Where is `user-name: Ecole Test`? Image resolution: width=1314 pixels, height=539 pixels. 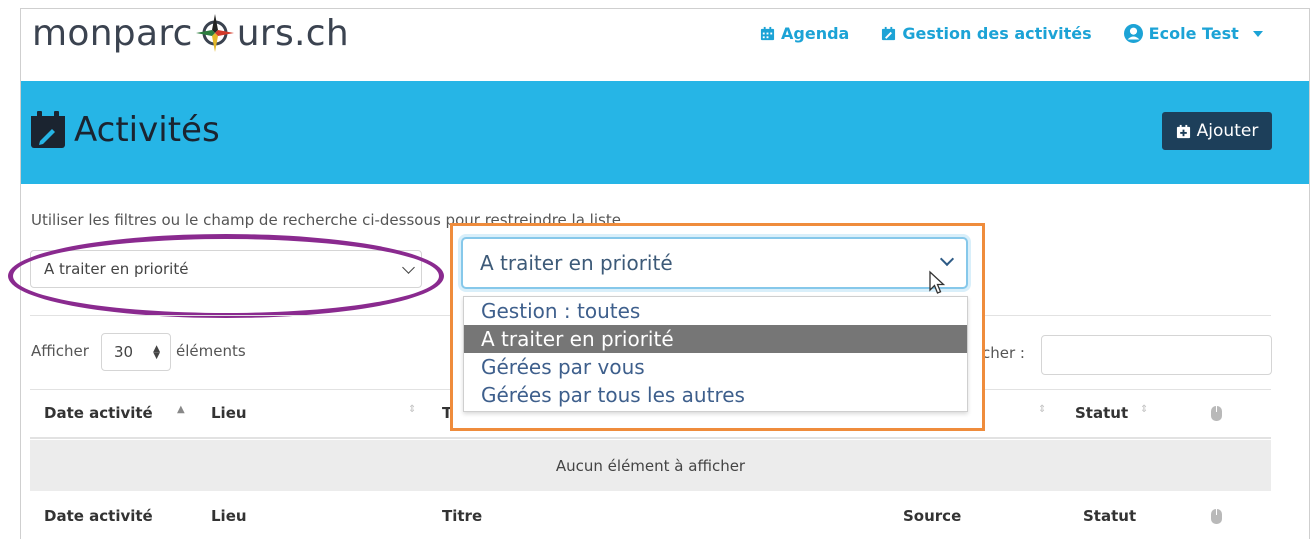
user-name: Ecole Test is located at coordinates (1193, 33).